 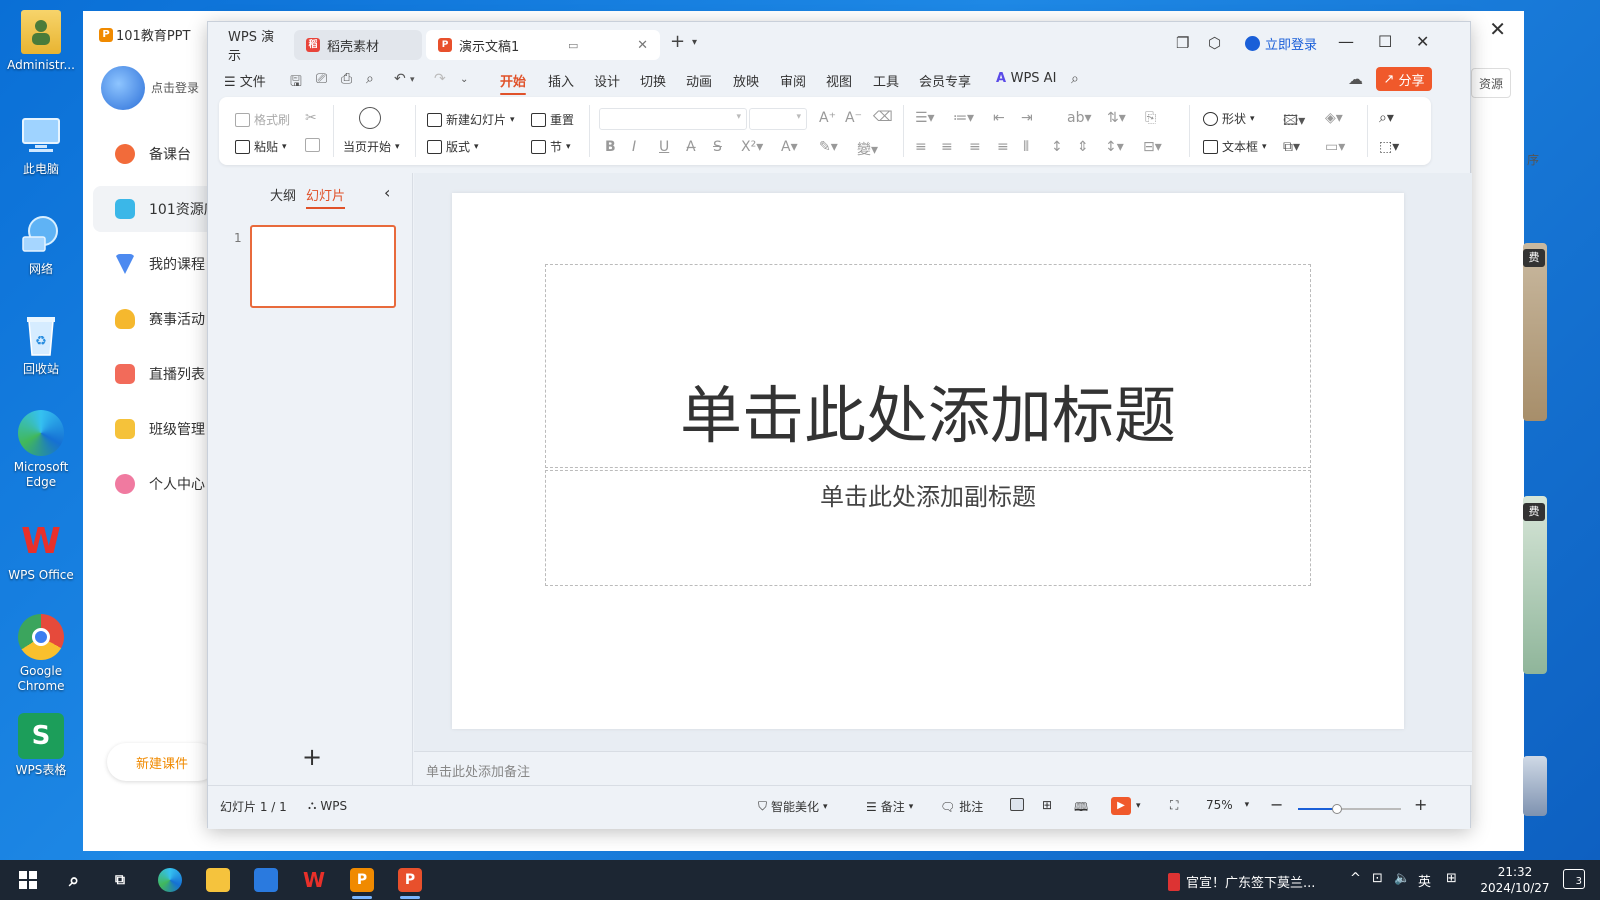 What do you see at coordinates (778, 119) in the screenshot?
I see `font-size-select: ▾` at bounding box center [778, 119].